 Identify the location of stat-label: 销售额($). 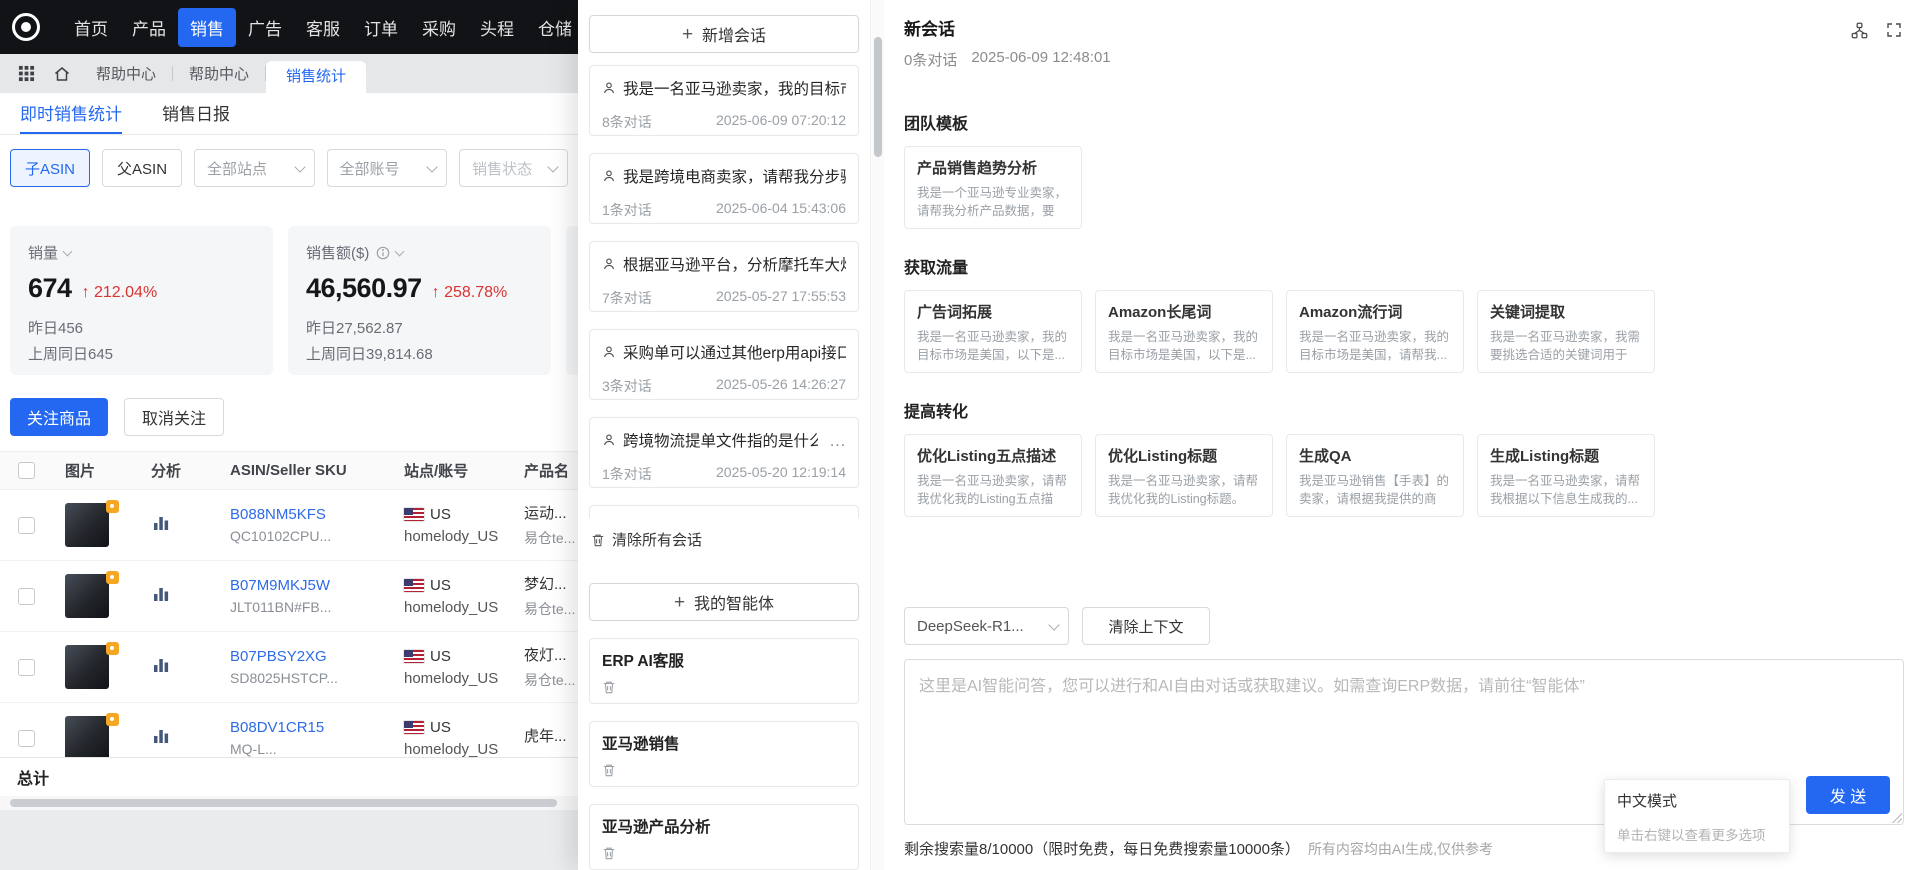
(419, 252).